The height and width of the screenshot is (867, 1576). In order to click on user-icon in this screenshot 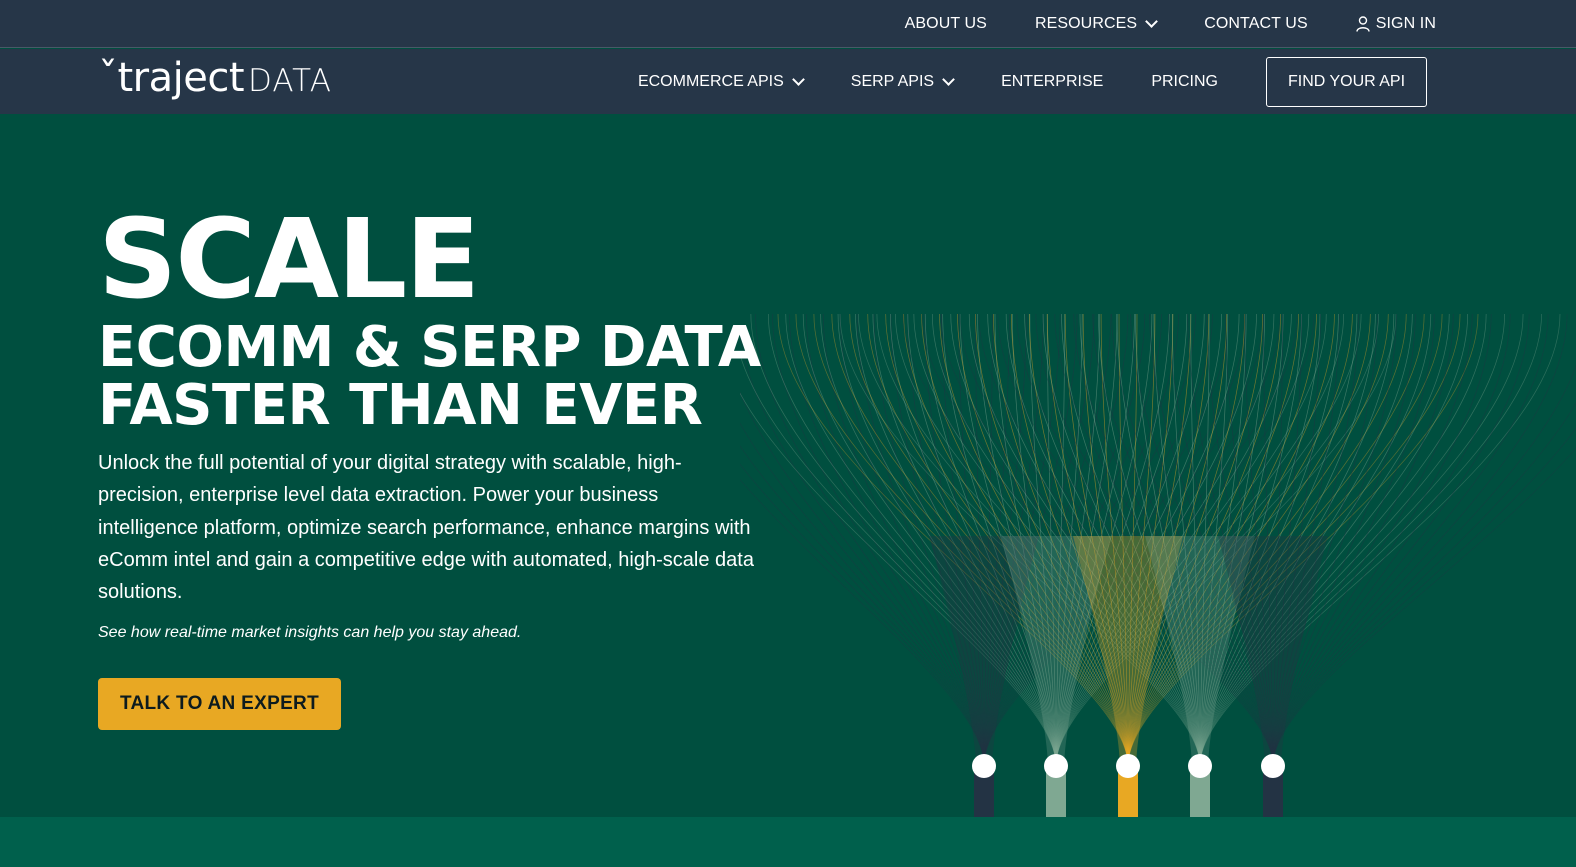, I will do `click(1363, 24)`.